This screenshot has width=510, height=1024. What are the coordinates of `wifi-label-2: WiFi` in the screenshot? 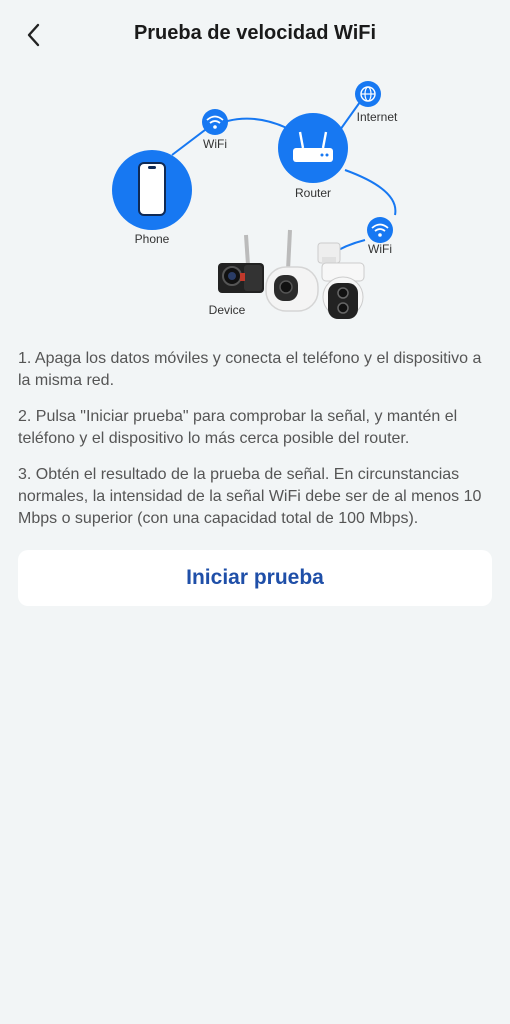 It's located at (380, 249).